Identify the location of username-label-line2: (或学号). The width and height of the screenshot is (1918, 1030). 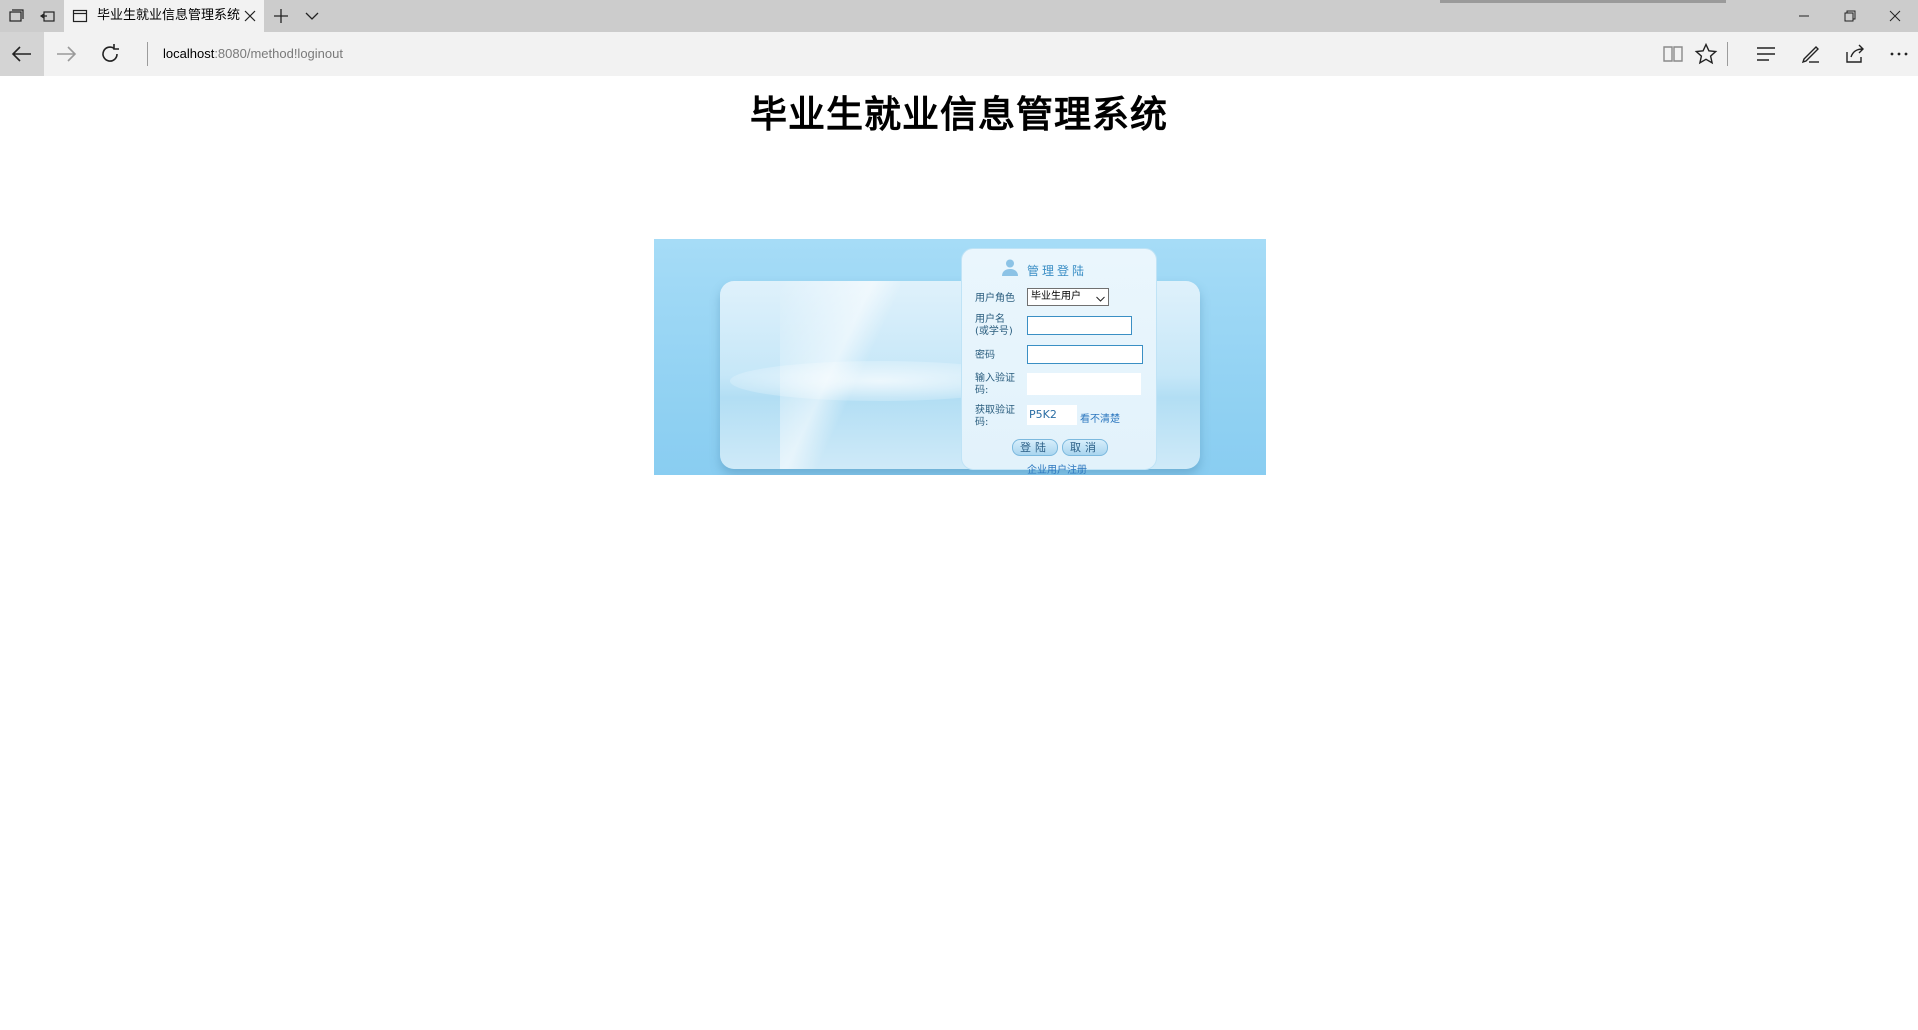
(994, 331).